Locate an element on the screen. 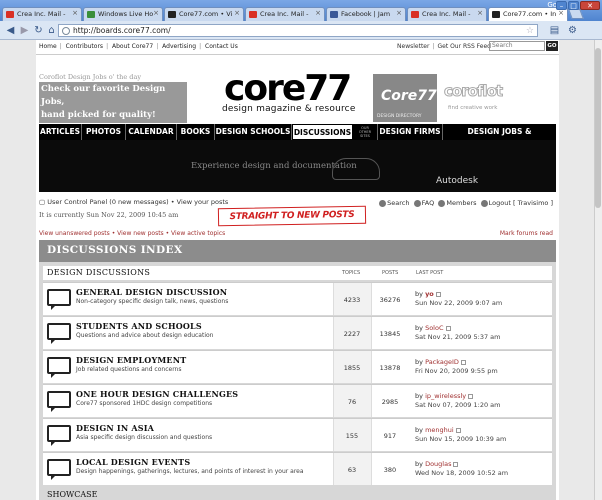  gmail-icon is located at coordinates (10, 14).